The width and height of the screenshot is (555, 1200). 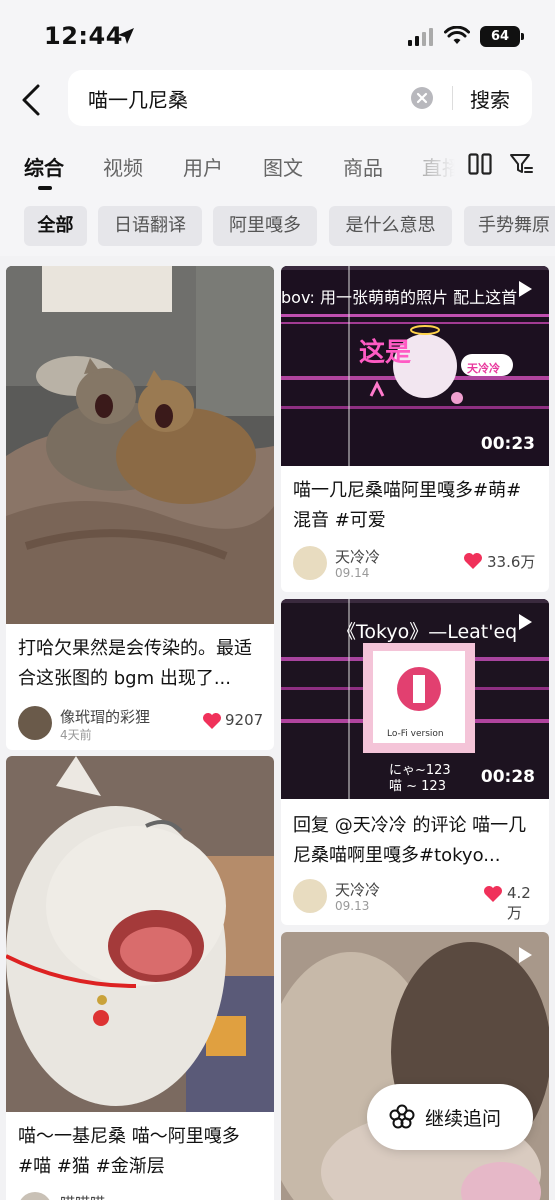 I want to click on card-meta: 天冷冷 09.13 4.2万, so click(x=417, y=900).